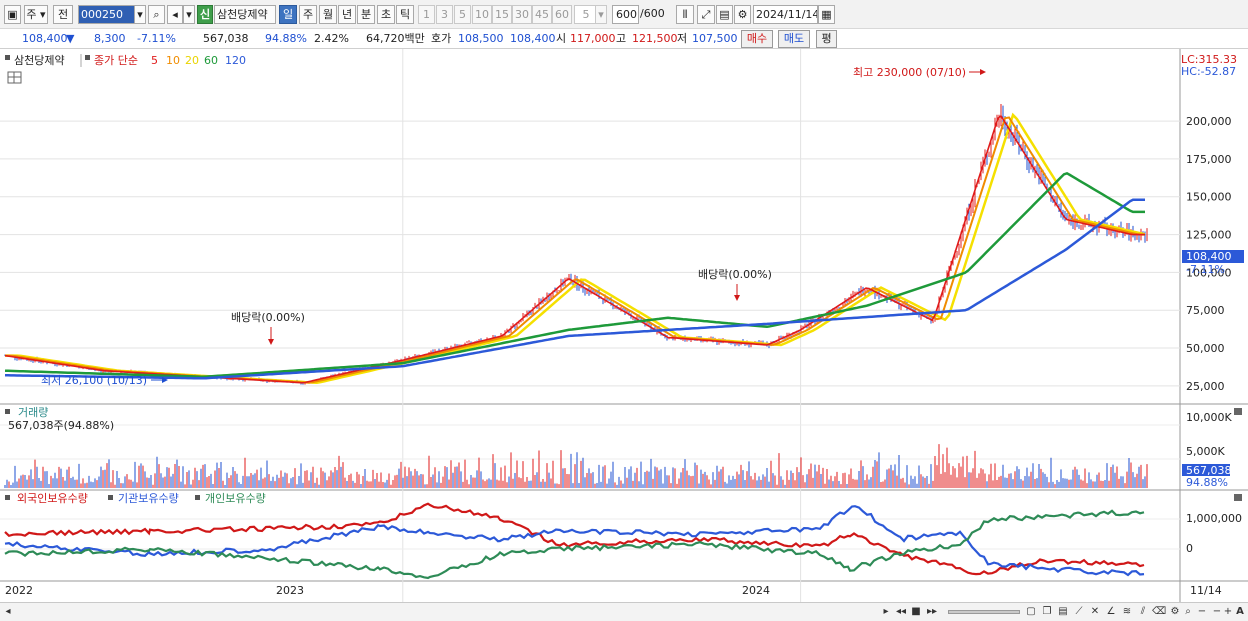 The width and height of the screenshot is (1248, 621). I want to click on interval-30: 30, so click(522, 14).